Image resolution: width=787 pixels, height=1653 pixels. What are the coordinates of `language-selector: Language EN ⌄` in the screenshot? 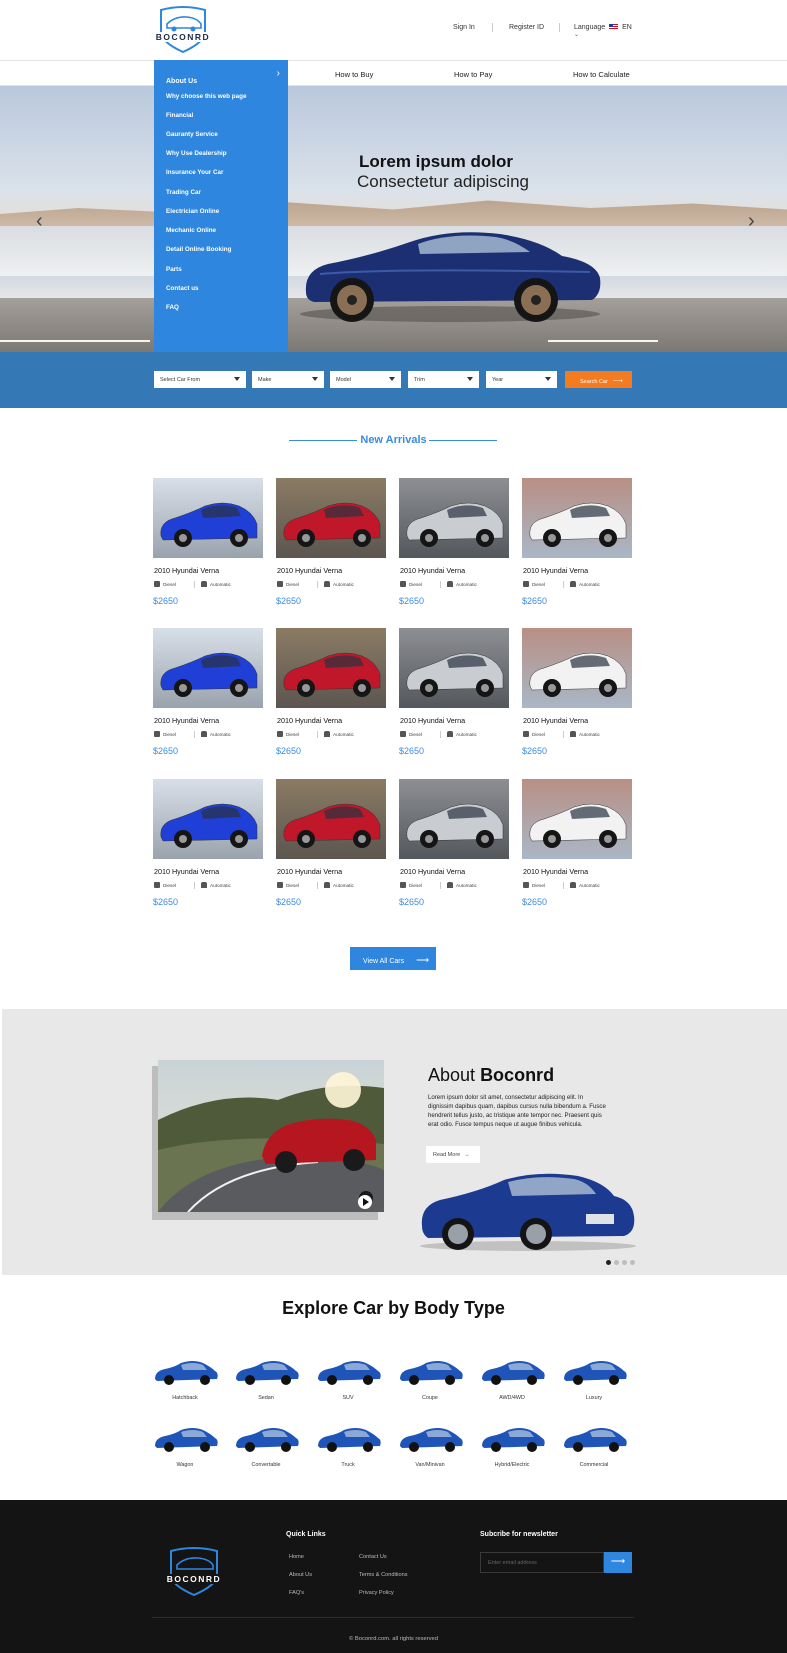 It's located at (605, 31).